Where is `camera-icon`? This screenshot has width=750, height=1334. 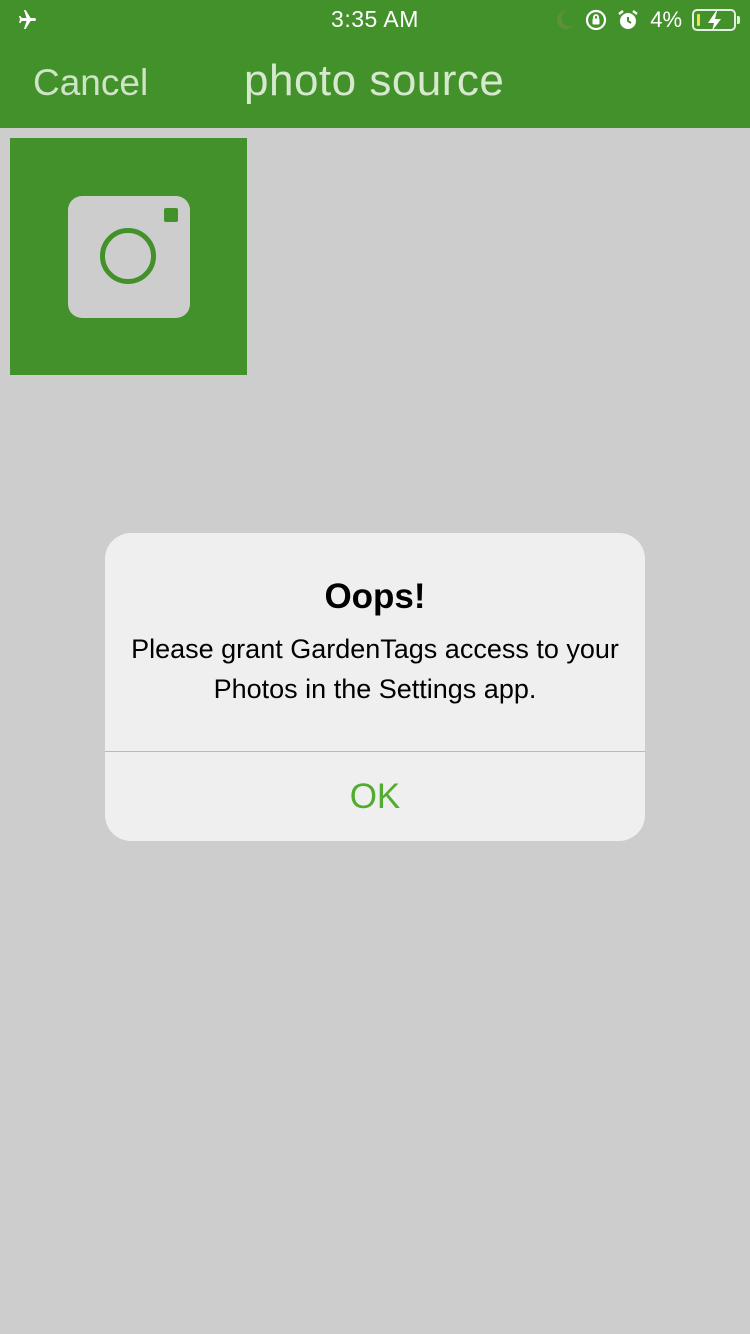 camera-icon is located at coordinates (129, 257).